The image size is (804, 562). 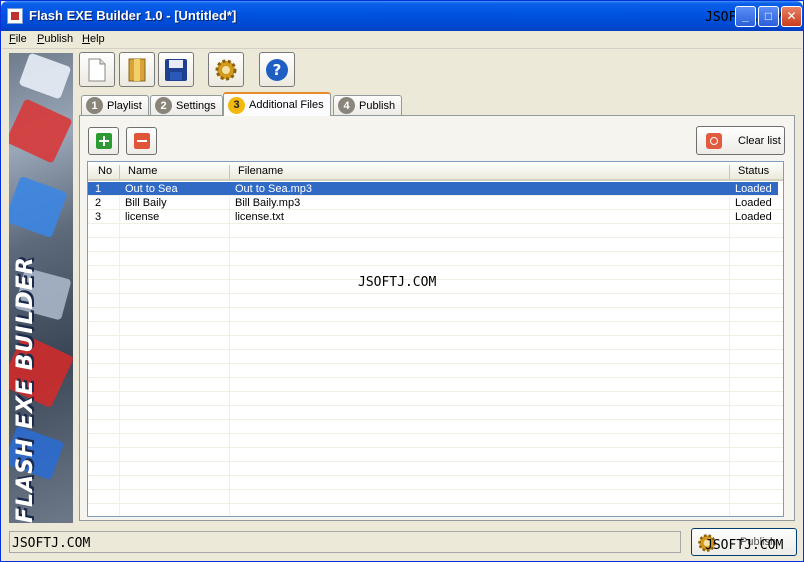 I want to click on add-file-button, so click(x=103, y=141).